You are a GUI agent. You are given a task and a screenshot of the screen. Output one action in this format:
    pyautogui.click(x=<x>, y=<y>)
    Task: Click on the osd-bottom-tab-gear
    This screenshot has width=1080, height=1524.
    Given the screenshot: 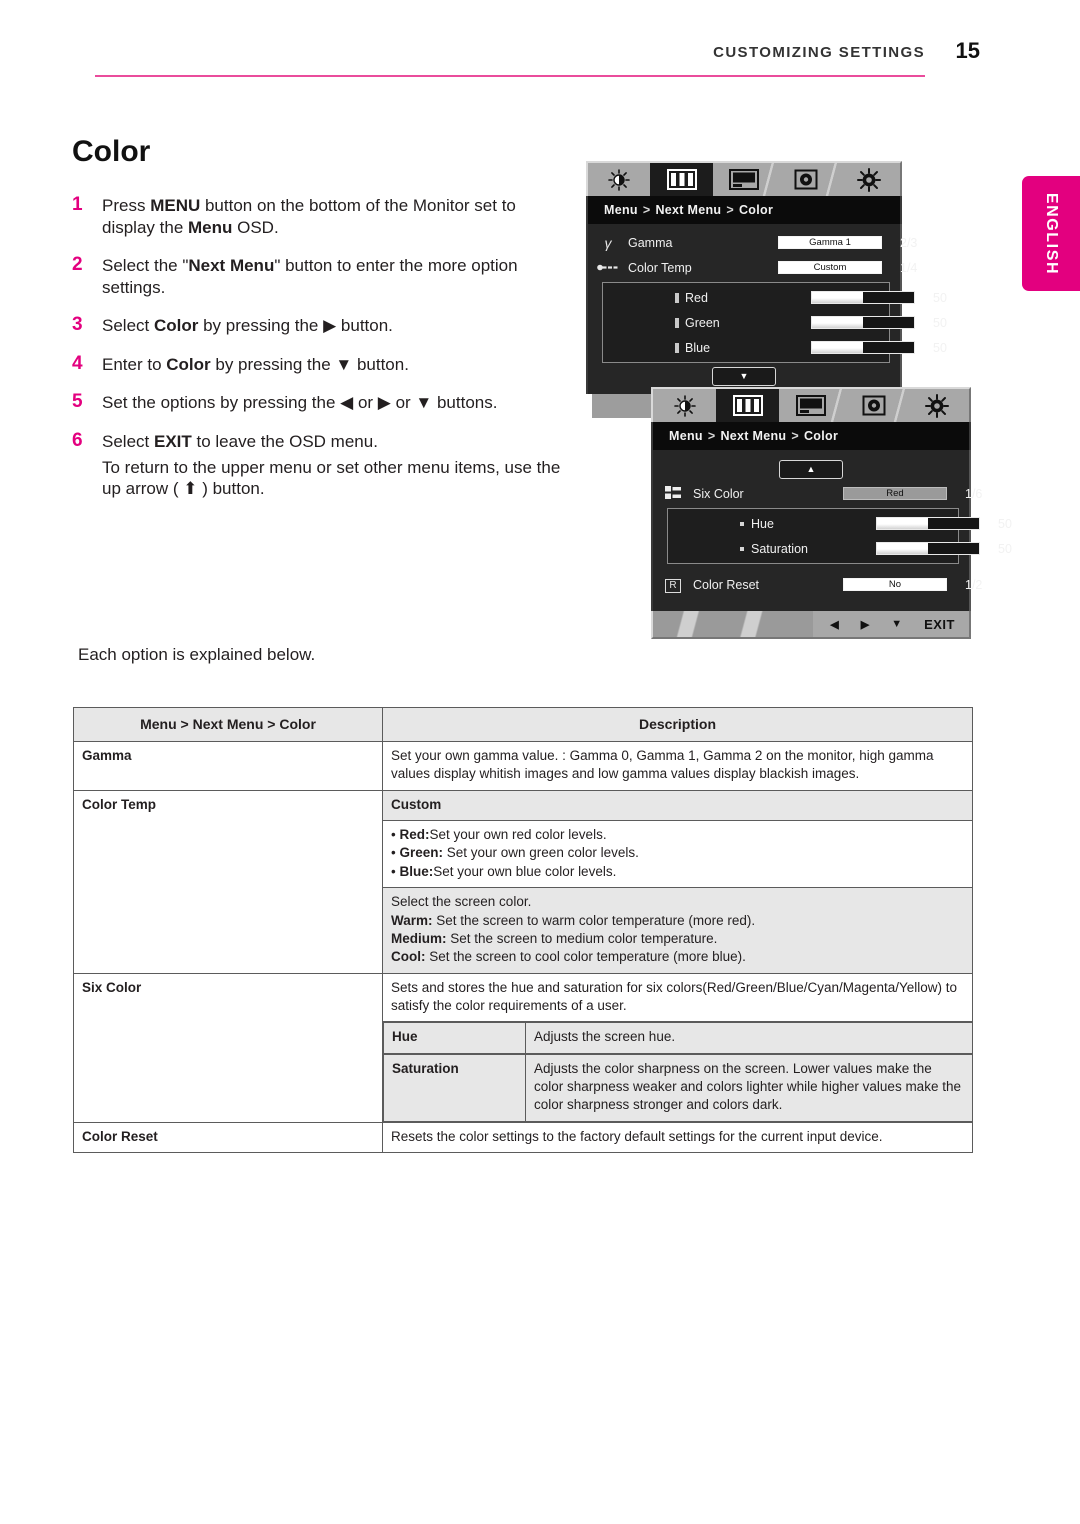 What is the action you would take?
    pyautogui.click(x=937, y=405)
    